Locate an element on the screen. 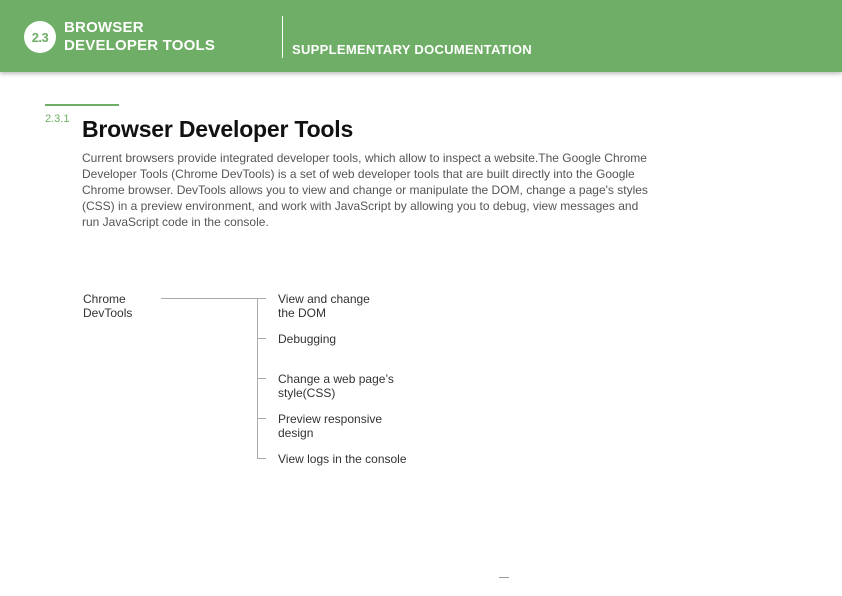 Image resolution: width=842 pixels, height=596 pixels. chapter-badge: 2.3 is located at coordinates (40, 37).